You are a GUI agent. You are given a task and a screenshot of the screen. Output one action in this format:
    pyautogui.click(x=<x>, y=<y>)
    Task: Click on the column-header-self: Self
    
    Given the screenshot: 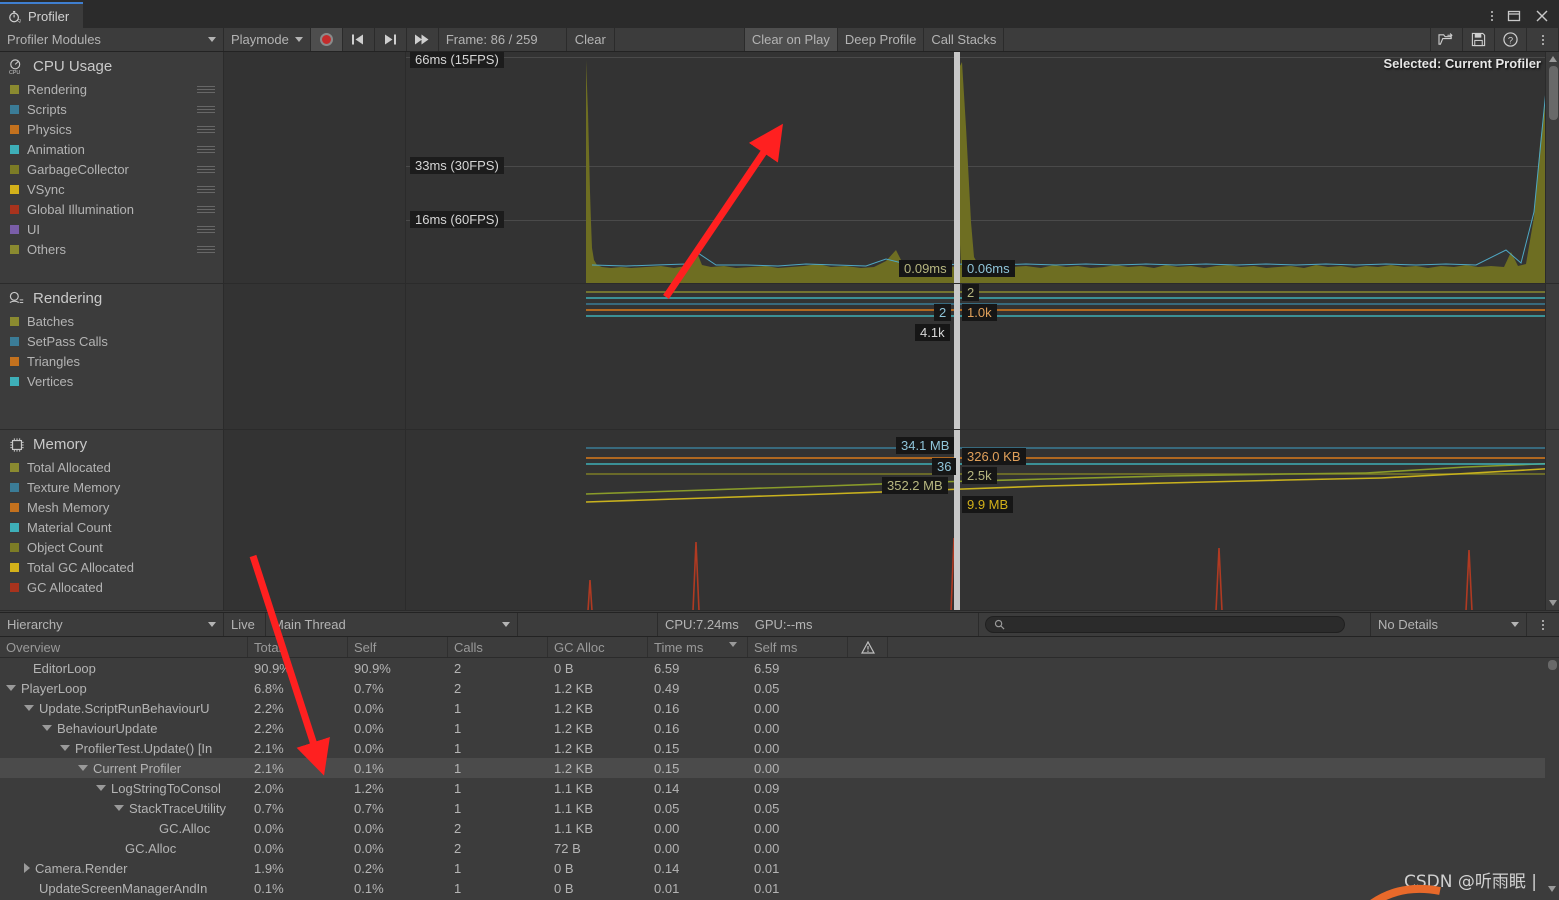 What is the action you would take?
    pyautogui.click(x=398, y=647)
    